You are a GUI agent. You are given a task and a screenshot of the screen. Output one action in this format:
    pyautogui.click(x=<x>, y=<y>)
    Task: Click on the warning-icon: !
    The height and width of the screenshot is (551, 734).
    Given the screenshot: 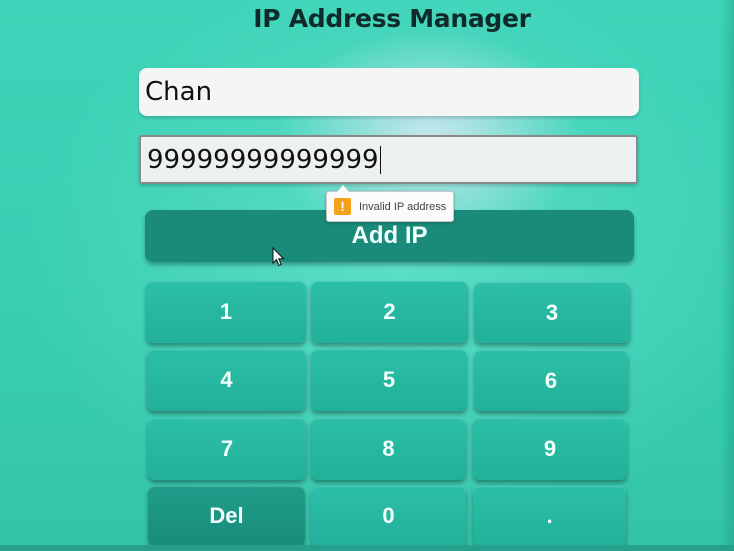 What is the action you would take?
    pyautogui.click(x=342, y=206)
    